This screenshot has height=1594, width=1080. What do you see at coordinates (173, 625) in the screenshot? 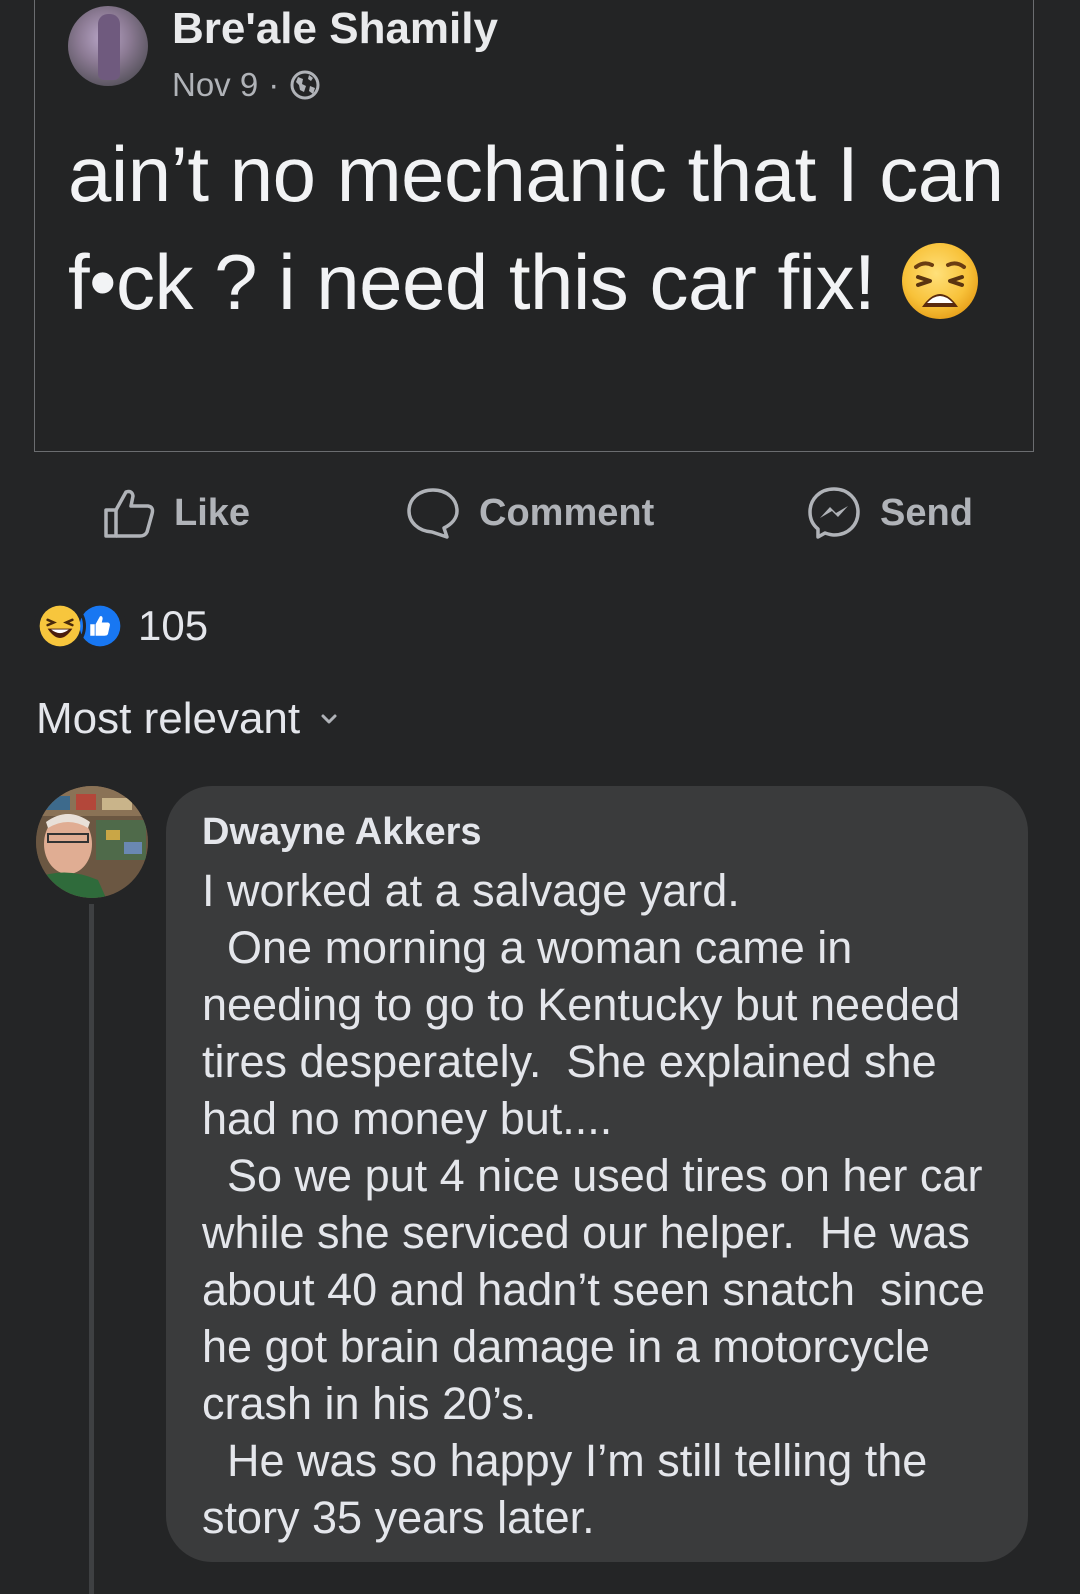
I see `reaction-count: 105` at bounding box center [173, 625].